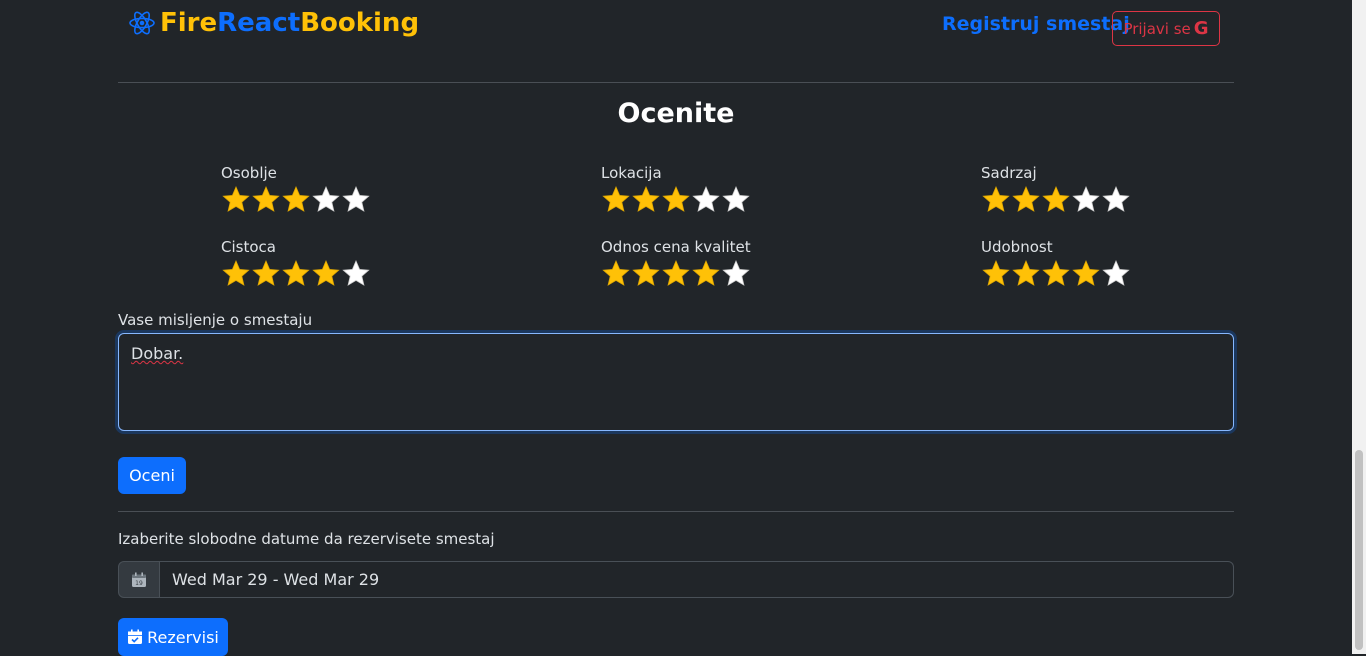 This screenshot has width=1366, height=656. I want to click on reserve-button: Rezervisi, so click(173, 637).